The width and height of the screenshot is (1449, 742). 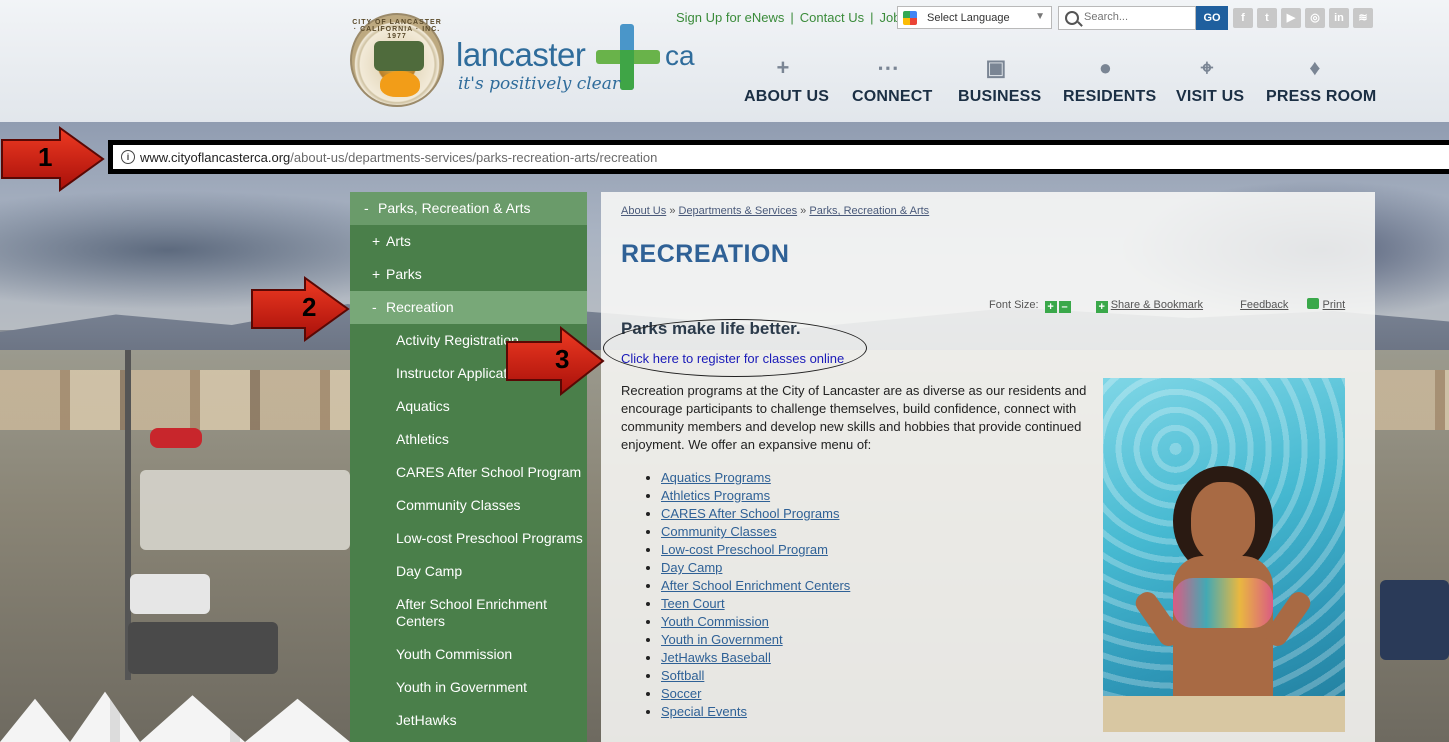 What do you see at coordinates (1334, 305) in the screenshot?
I see `print-link: Print` at bounding box center [1334, 305].